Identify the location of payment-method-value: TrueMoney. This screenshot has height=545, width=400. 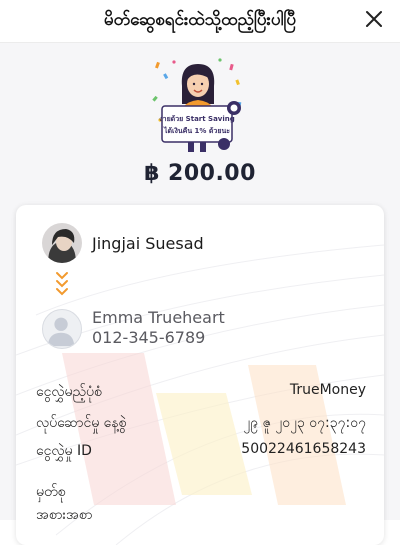
(327, 390).